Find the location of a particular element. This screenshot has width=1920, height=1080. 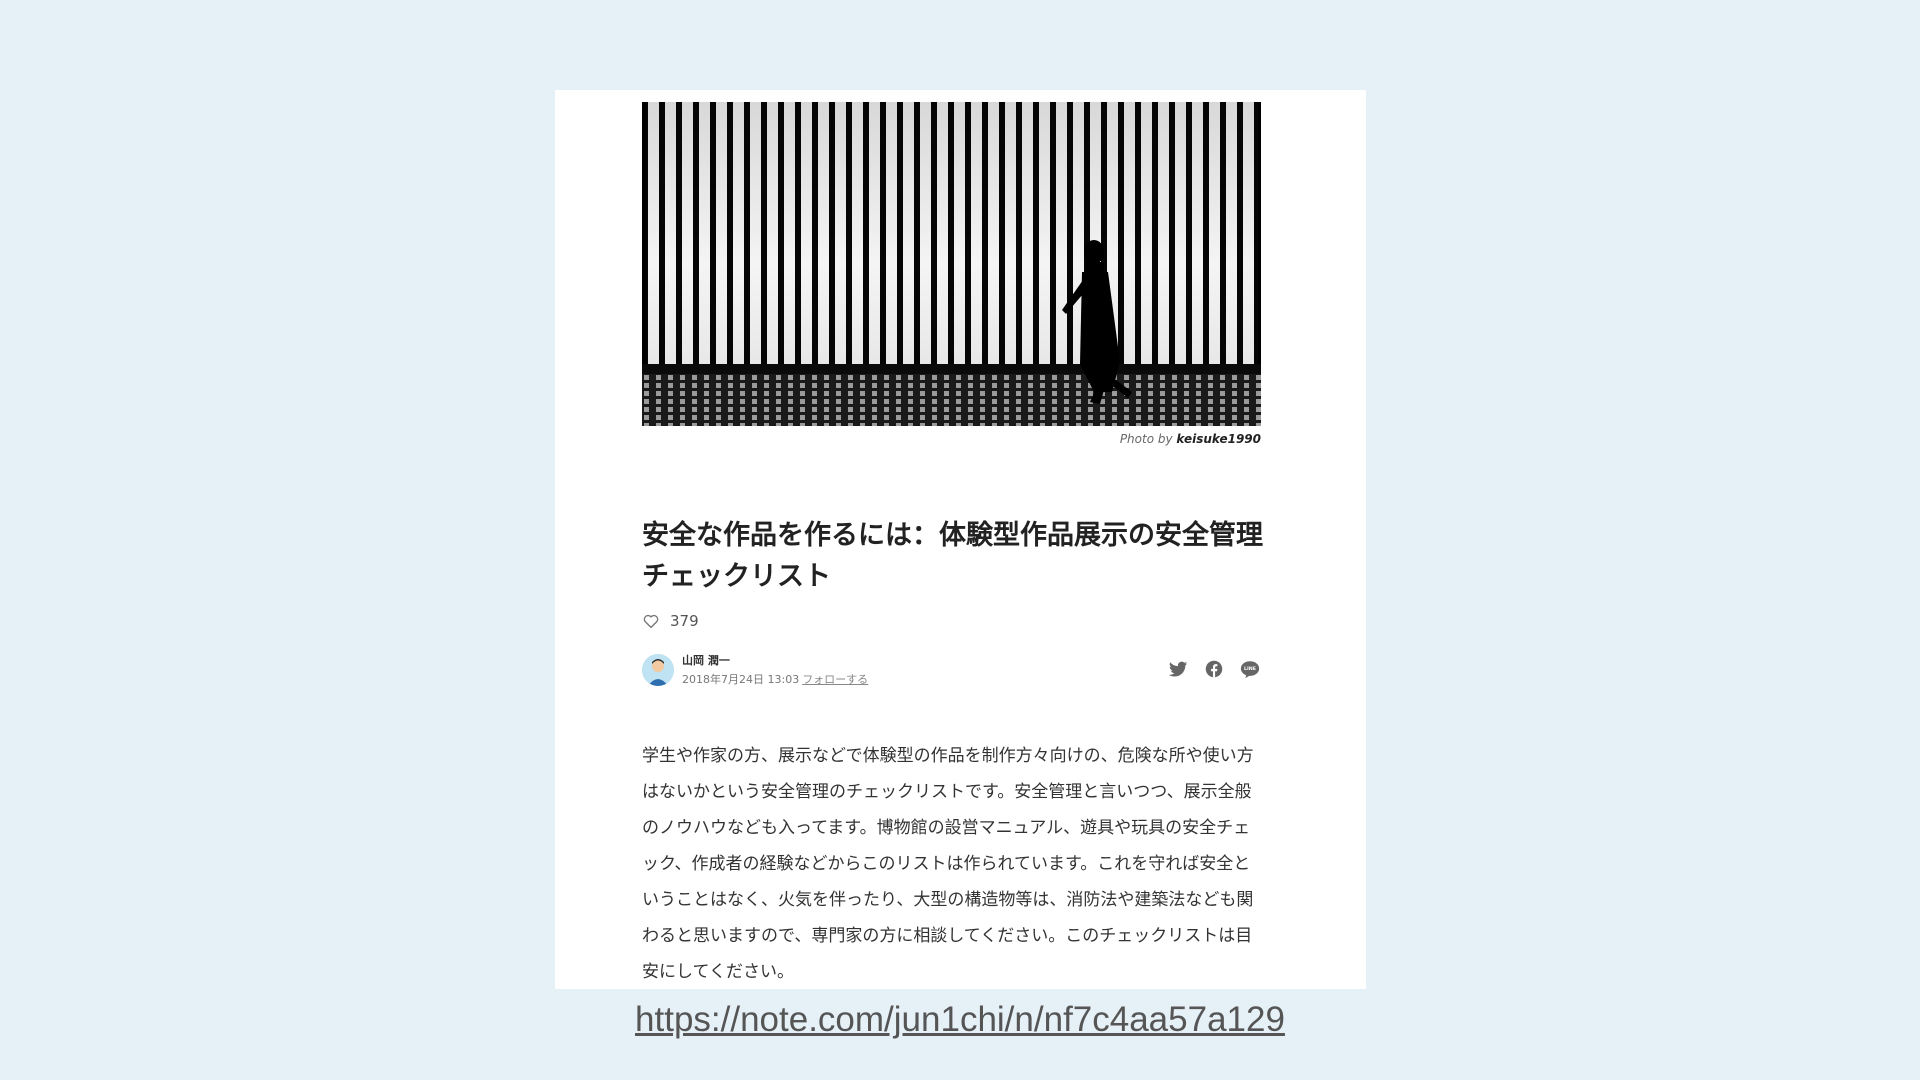

hero-image is located at coordinates (951, 264).